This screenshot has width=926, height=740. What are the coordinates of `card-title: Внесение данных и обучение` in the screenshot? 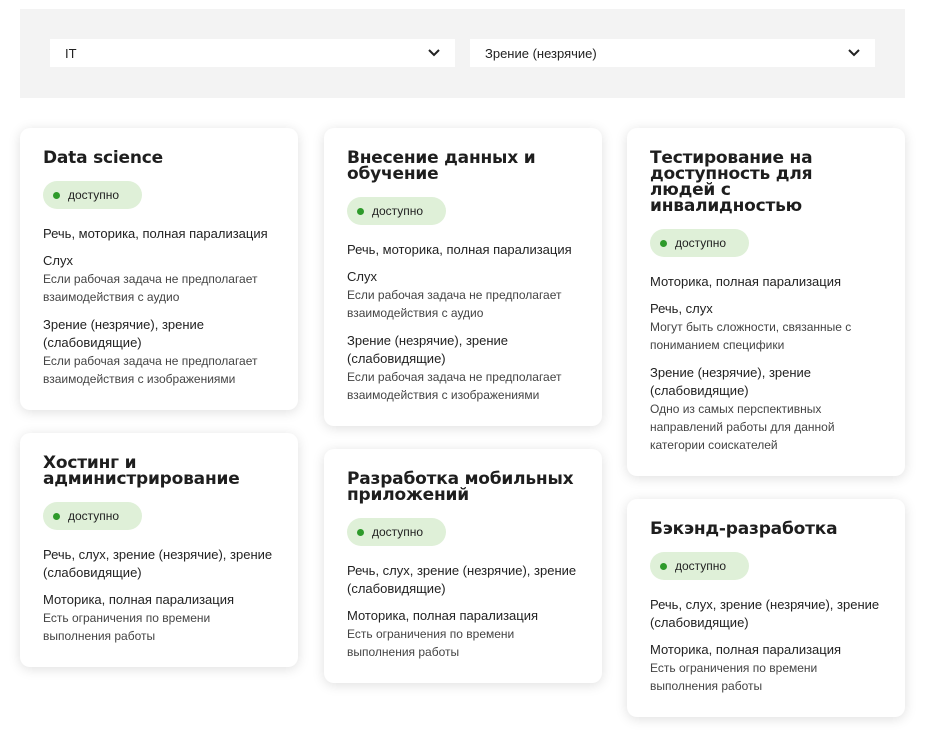 It's located at (441, 166).